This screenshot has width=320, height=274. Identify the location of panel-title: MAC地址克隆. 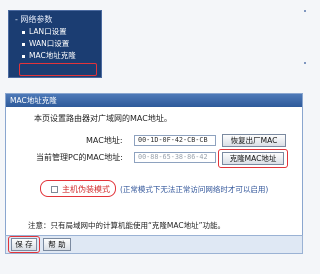
(154, 100).